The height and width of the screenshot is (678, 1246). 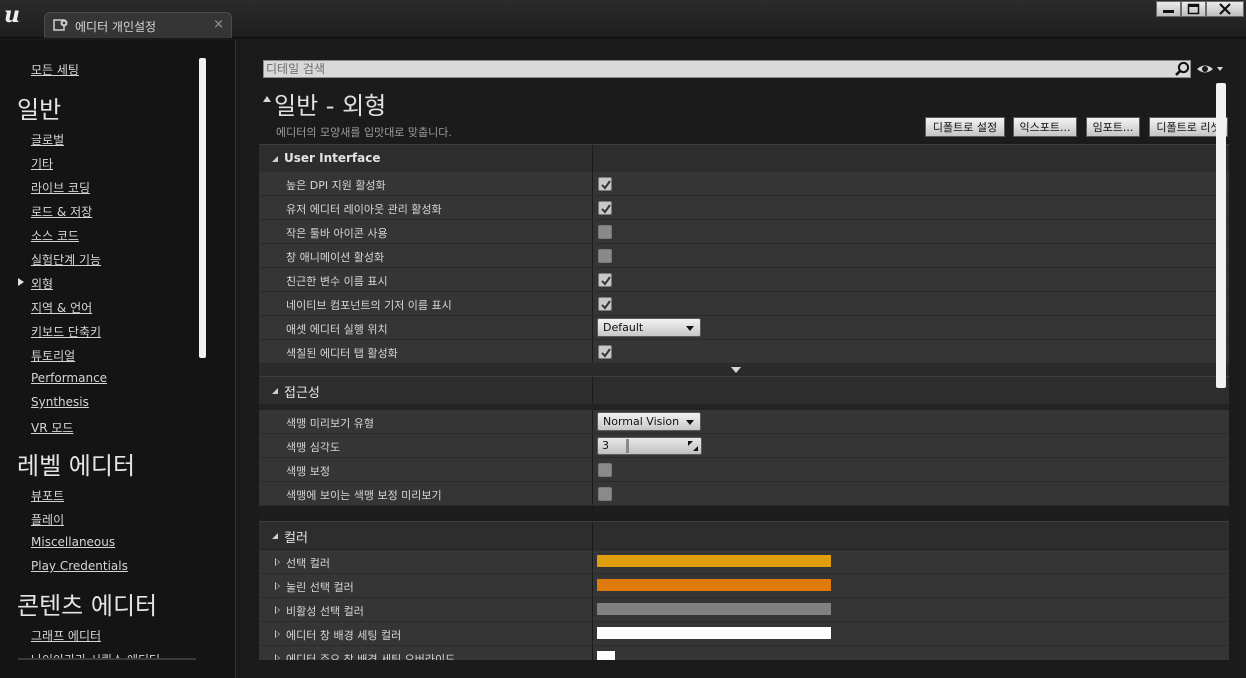 I want to click on sidebar-item-performance: Performance, so click(x=69, y=378).